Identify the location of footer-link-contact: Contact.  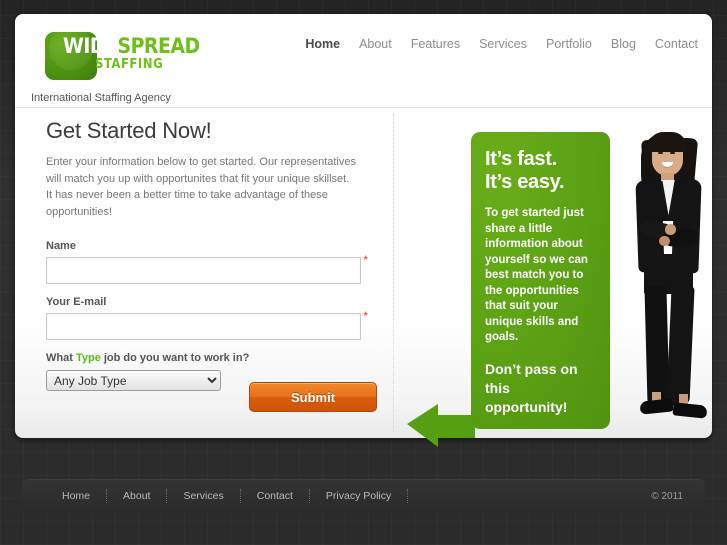
(275, 496).